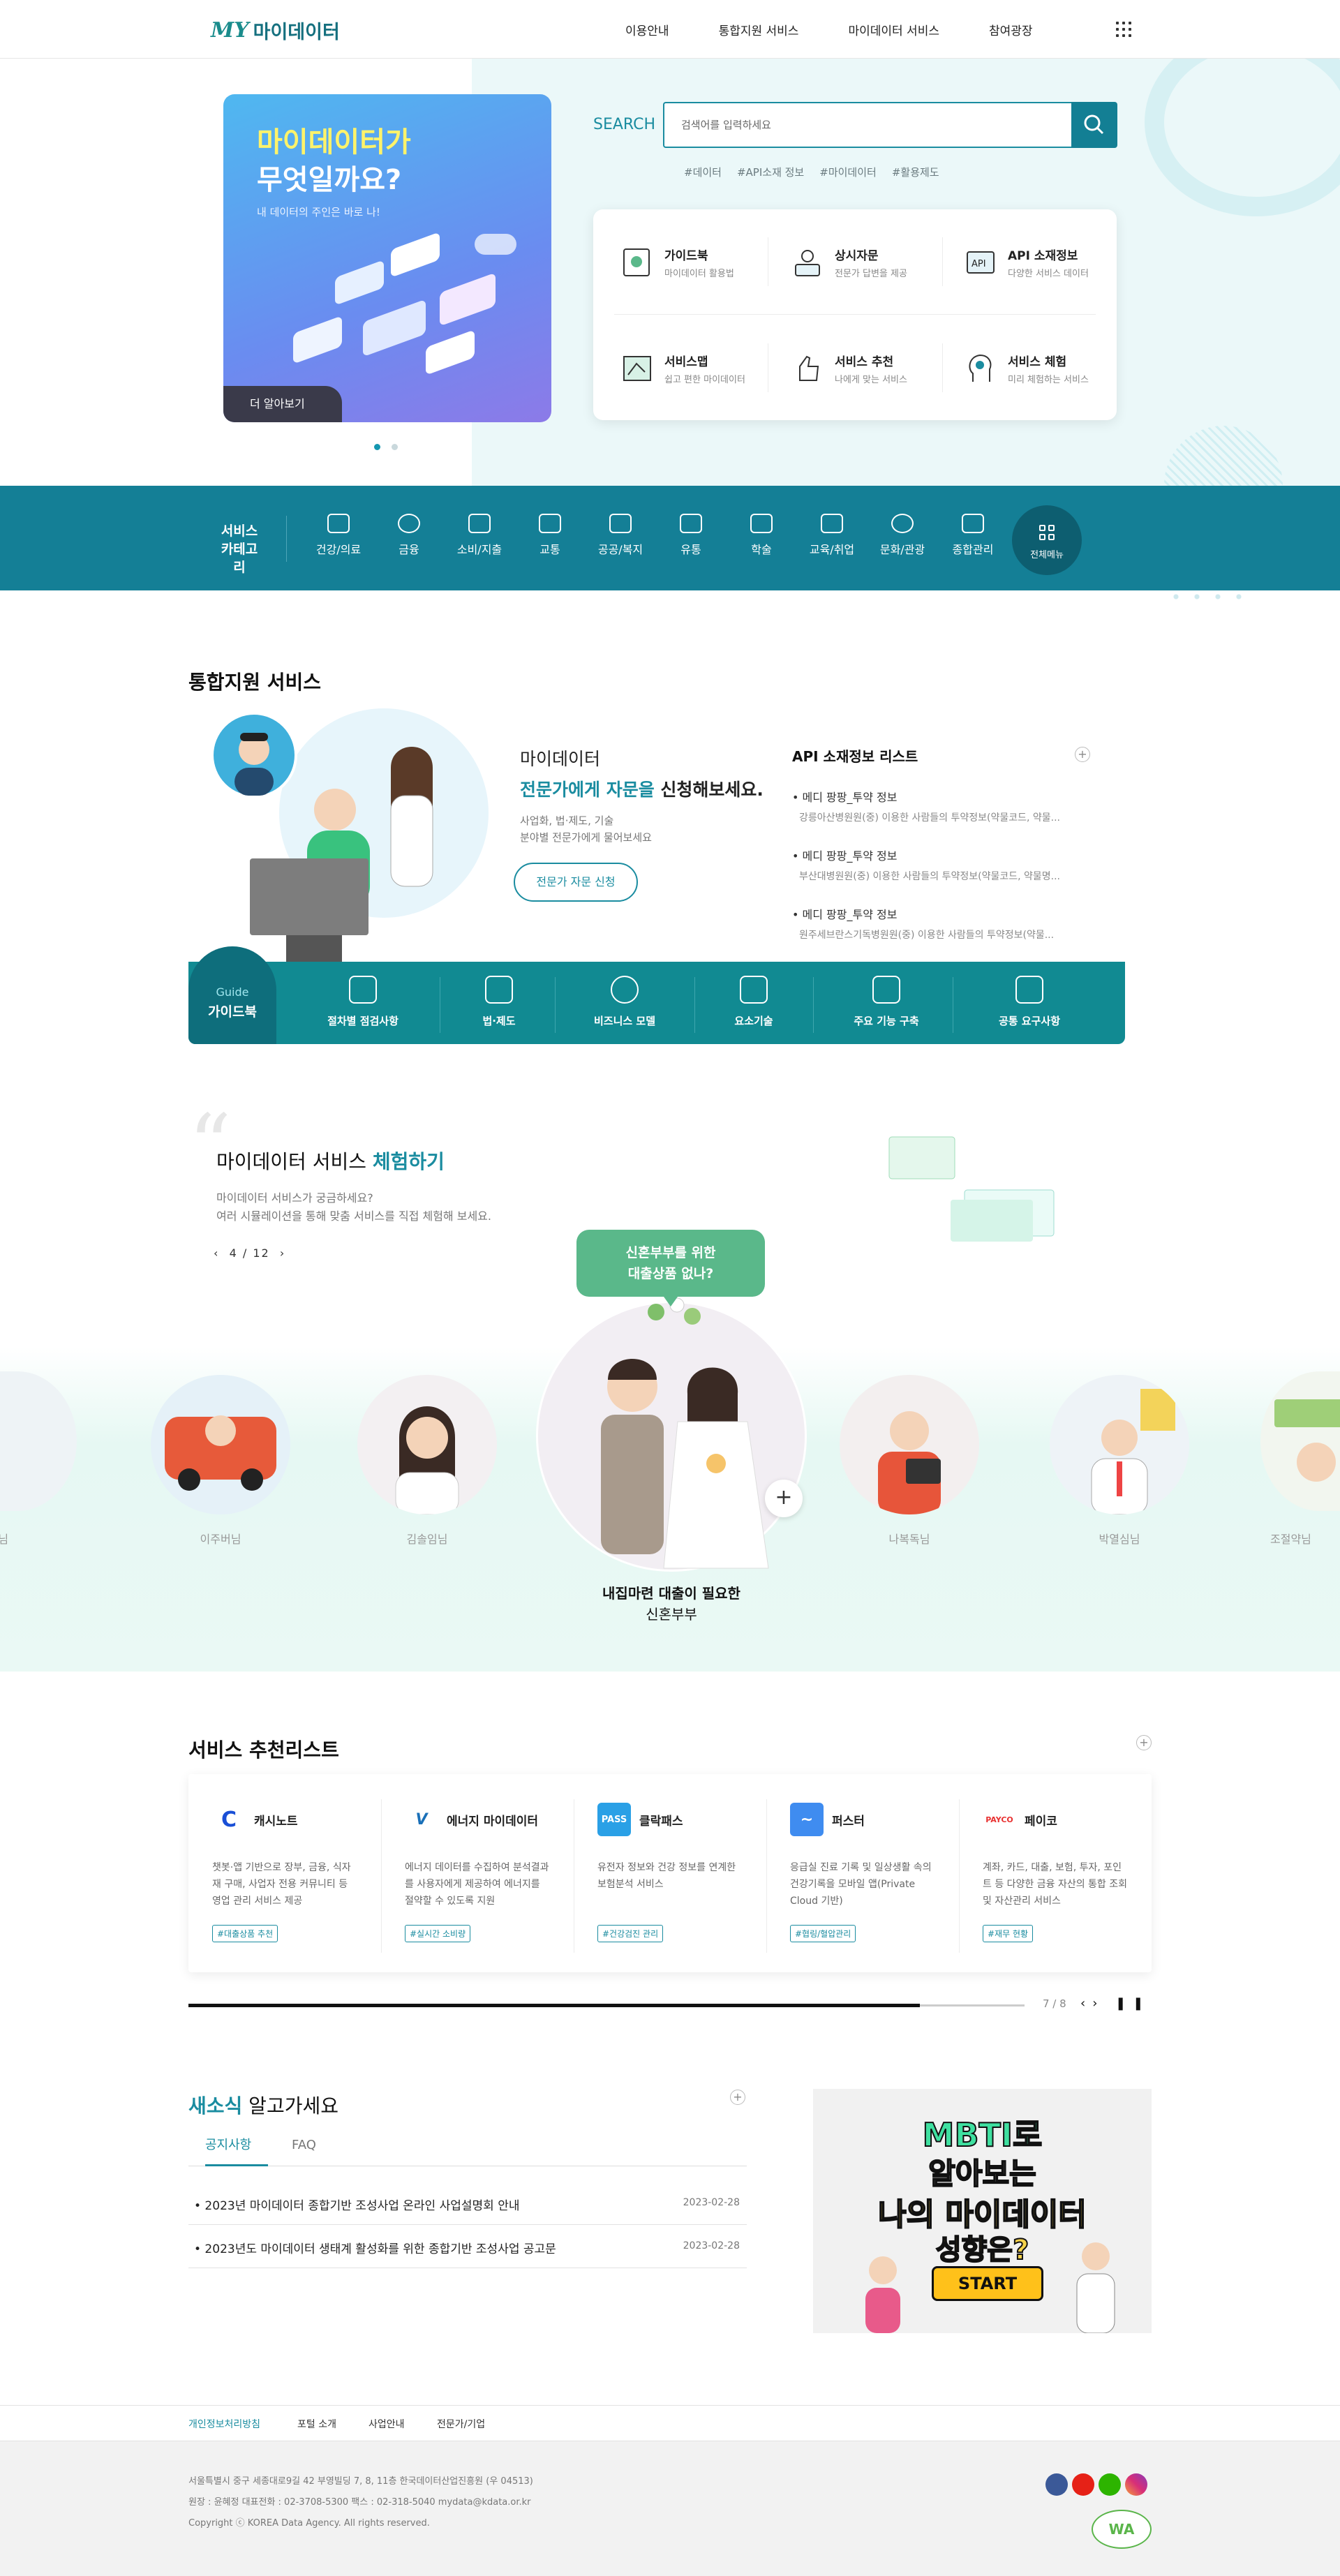 Image resolution: width=1340 pixels, height=2576 pixels. I want to click on all-category-button: 전체메뉴, so click(1047, 540).